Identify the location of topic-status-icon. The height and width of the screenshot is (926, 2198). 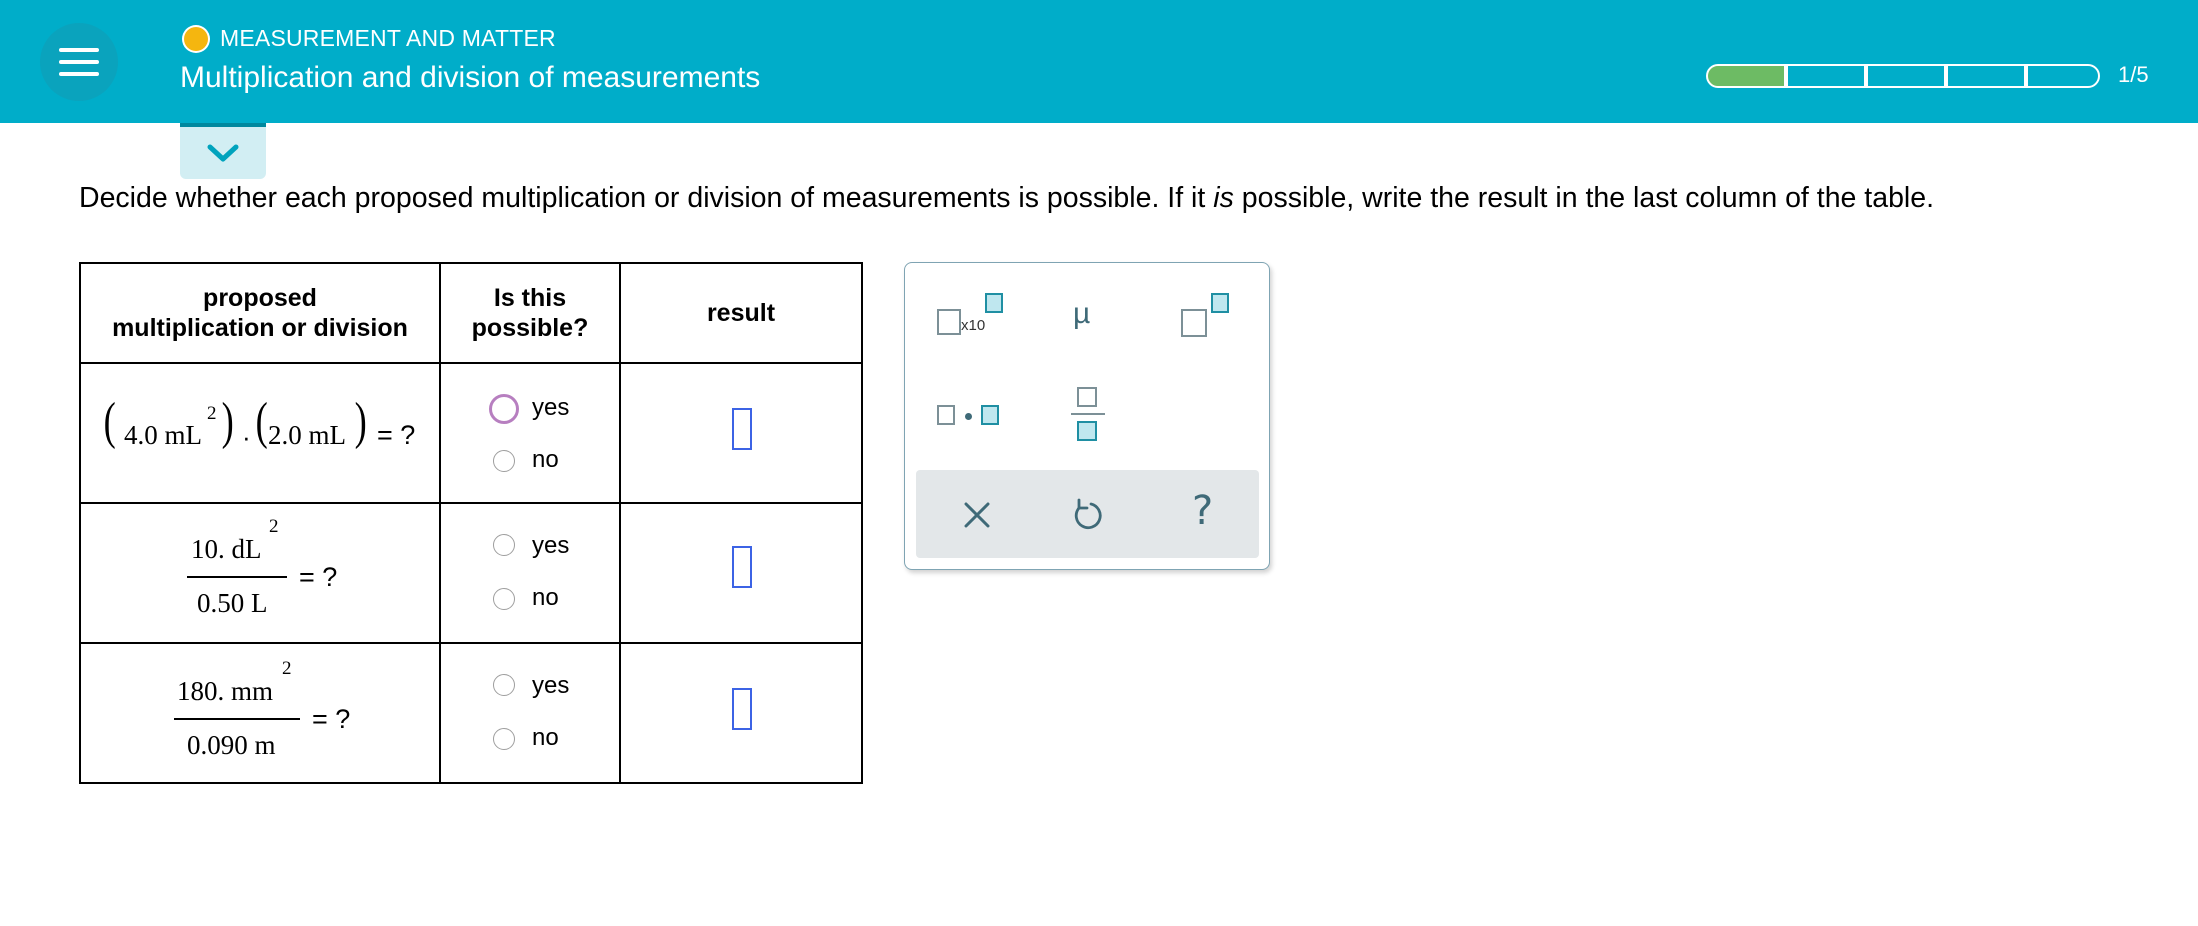
(196, 39).